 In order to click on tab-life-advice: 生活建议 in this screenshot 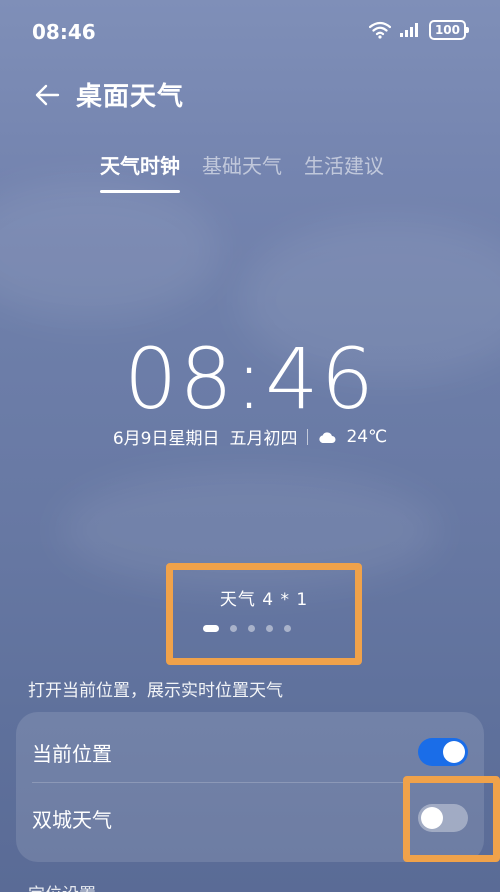, I will do `click(344, 169)`.